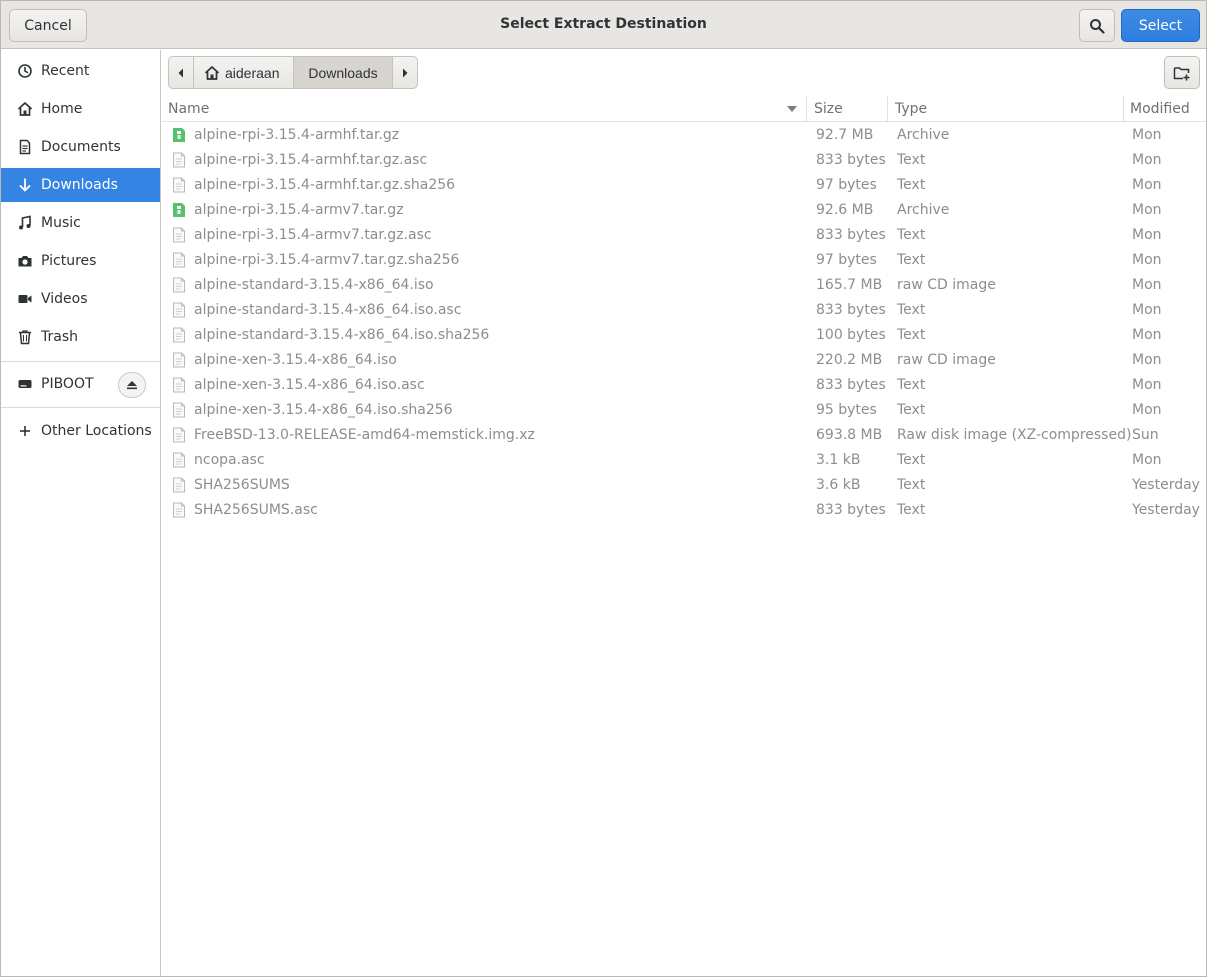  What do you see at coordinates (80, 384) in the screenshot?
I see `sidebar-item-piboot: PIBOOT` at bounding box center [80, 384].